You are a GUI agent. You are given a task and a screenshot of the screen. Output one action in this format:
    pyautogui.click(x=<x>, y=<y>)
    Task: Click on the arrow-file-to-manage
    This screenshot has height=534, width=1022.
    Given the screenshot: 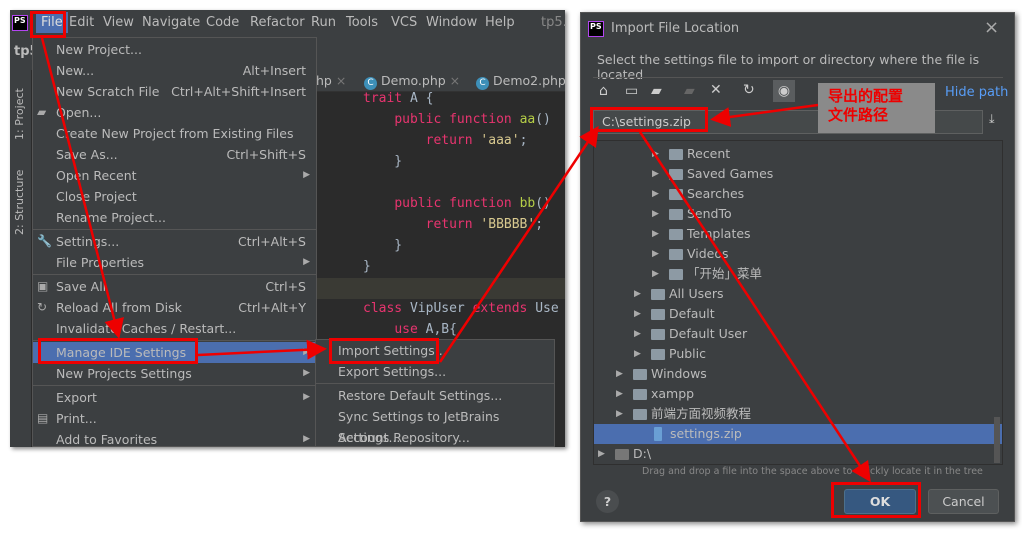 What is the action you would take?
    pyautogui.click(x=82, y=188)
    